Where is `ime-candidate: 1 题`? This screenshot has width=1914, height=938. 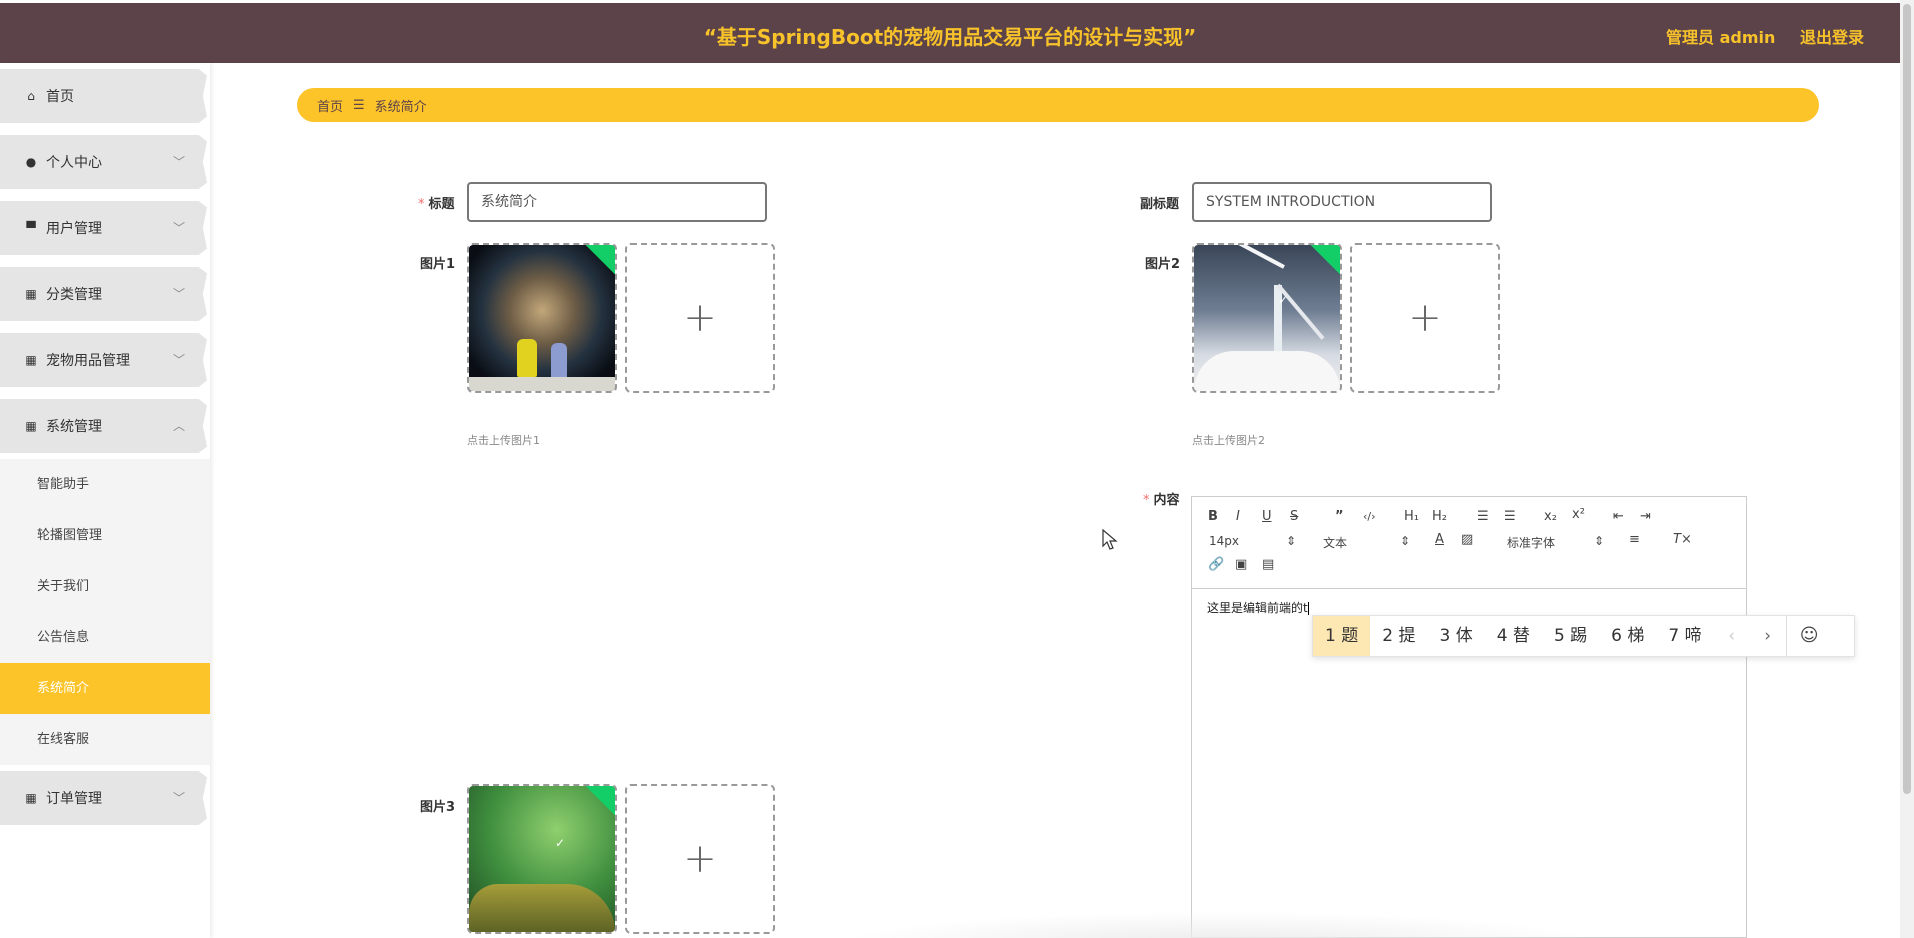 ime-candidate: 1 题 is located at coordinates (1342, 636).